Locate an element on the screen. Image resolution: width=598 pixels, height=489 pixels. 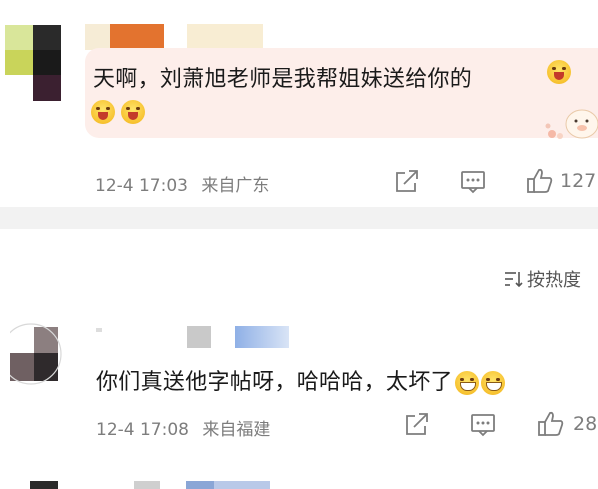
comment-location: 来自福建 is located at coordinates (236, 430).